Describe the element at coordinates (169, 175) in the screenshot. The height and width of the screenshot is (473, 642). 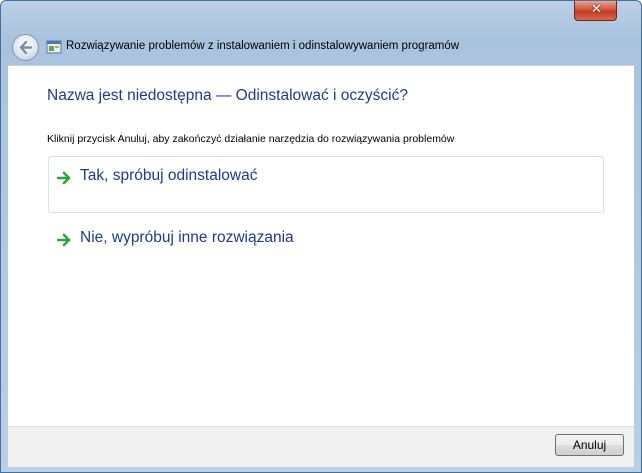
I see `option-label: Tak, spróbuj odinstalować` at that location.